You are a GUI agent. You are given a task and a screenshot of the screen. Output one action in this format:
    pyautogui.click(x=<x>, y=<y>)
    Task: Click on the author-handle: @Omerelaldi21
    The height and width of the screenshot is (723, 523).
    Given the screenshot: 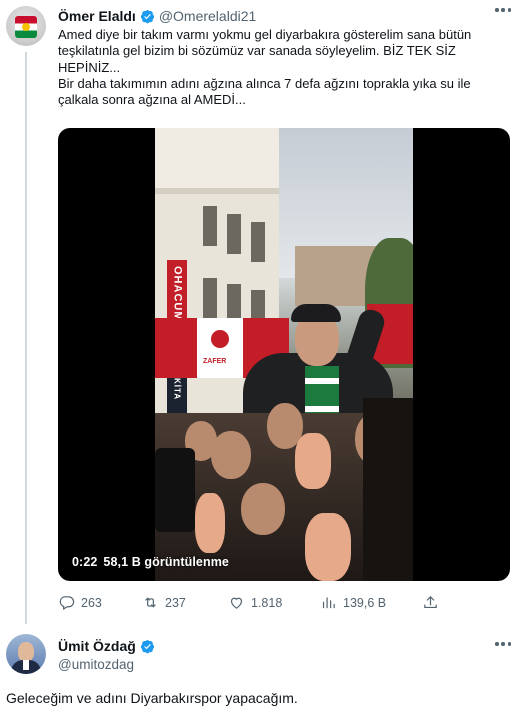 What is the action you would take?
    pyautogui.click(x=207, y=16)
    